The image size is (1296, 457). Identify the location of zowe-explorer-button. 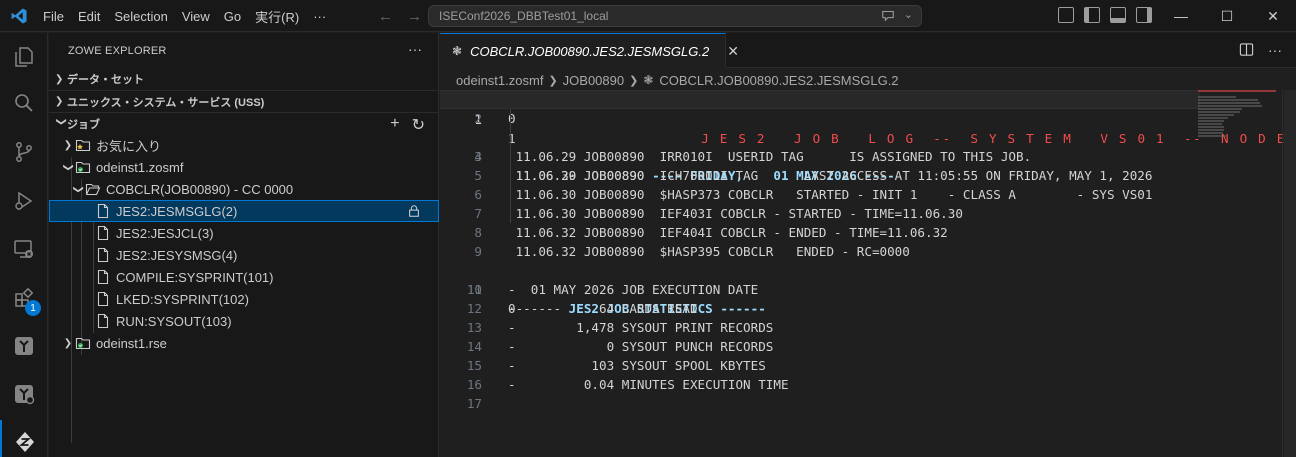
(24, 346).